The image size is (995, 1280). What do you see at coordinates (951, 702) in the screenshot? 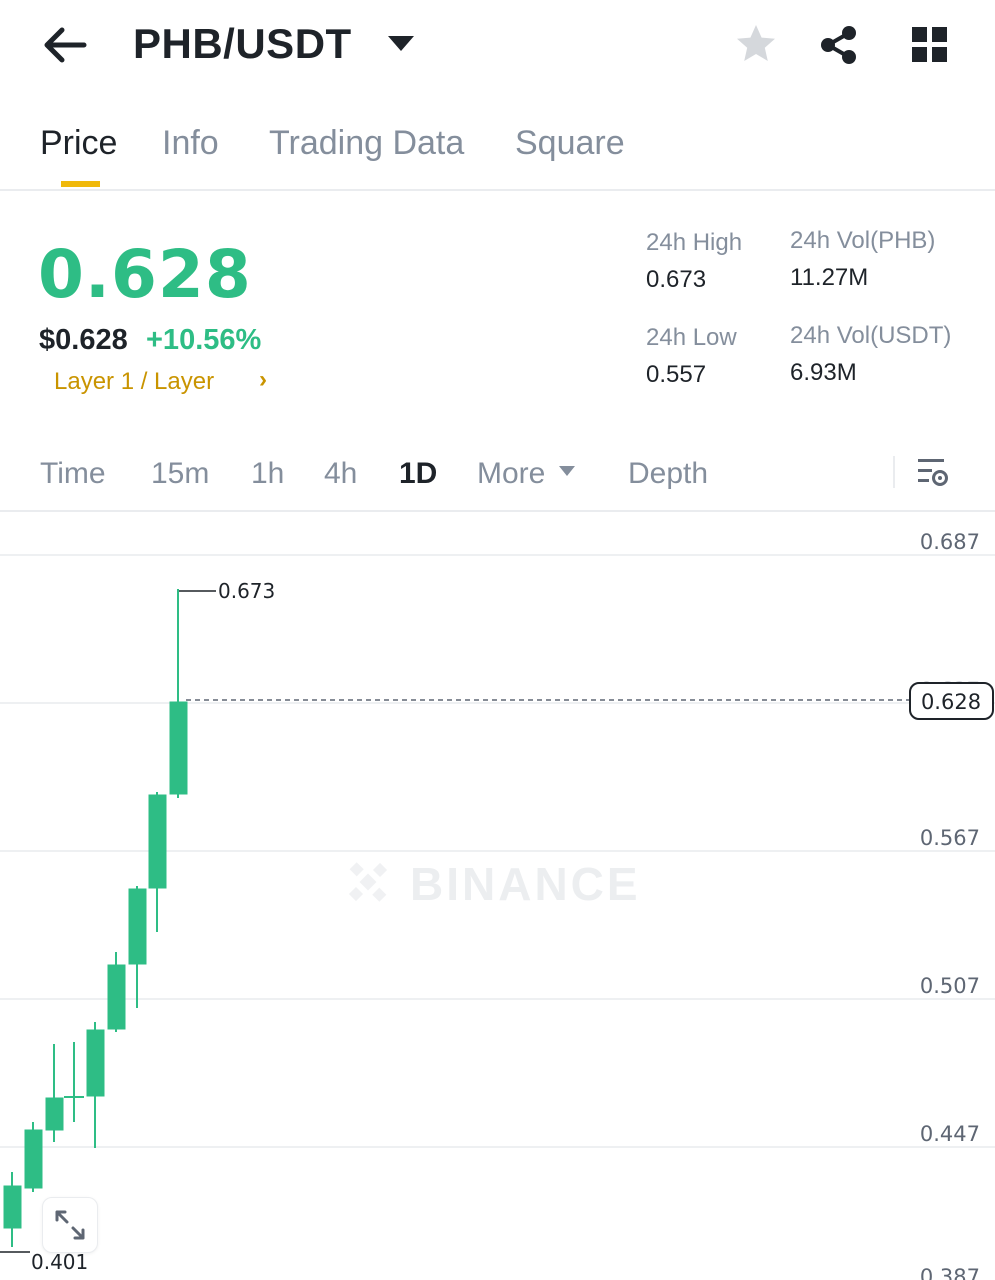
I see `last-price-tag-text: 0.628` at bounding box center [951, 702].